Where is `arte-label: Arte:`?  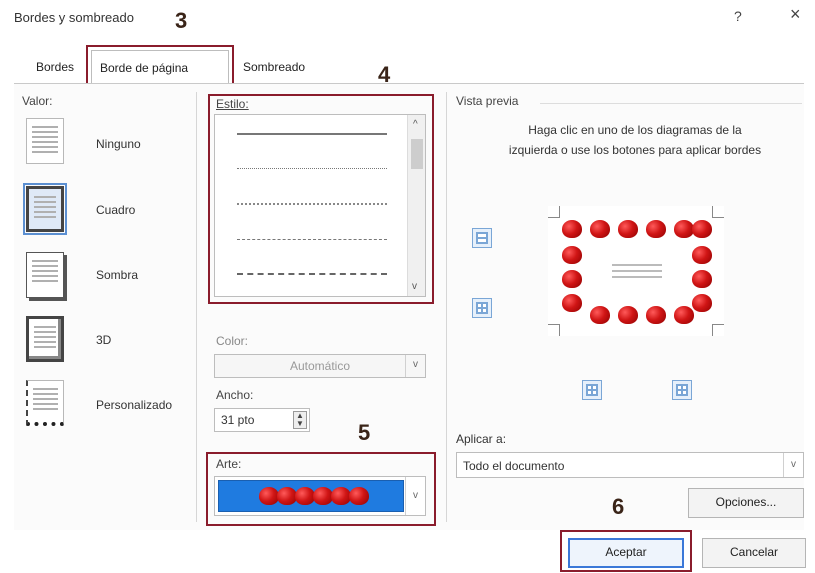
arte-label: Arte: is located at coordinates (229, 464).